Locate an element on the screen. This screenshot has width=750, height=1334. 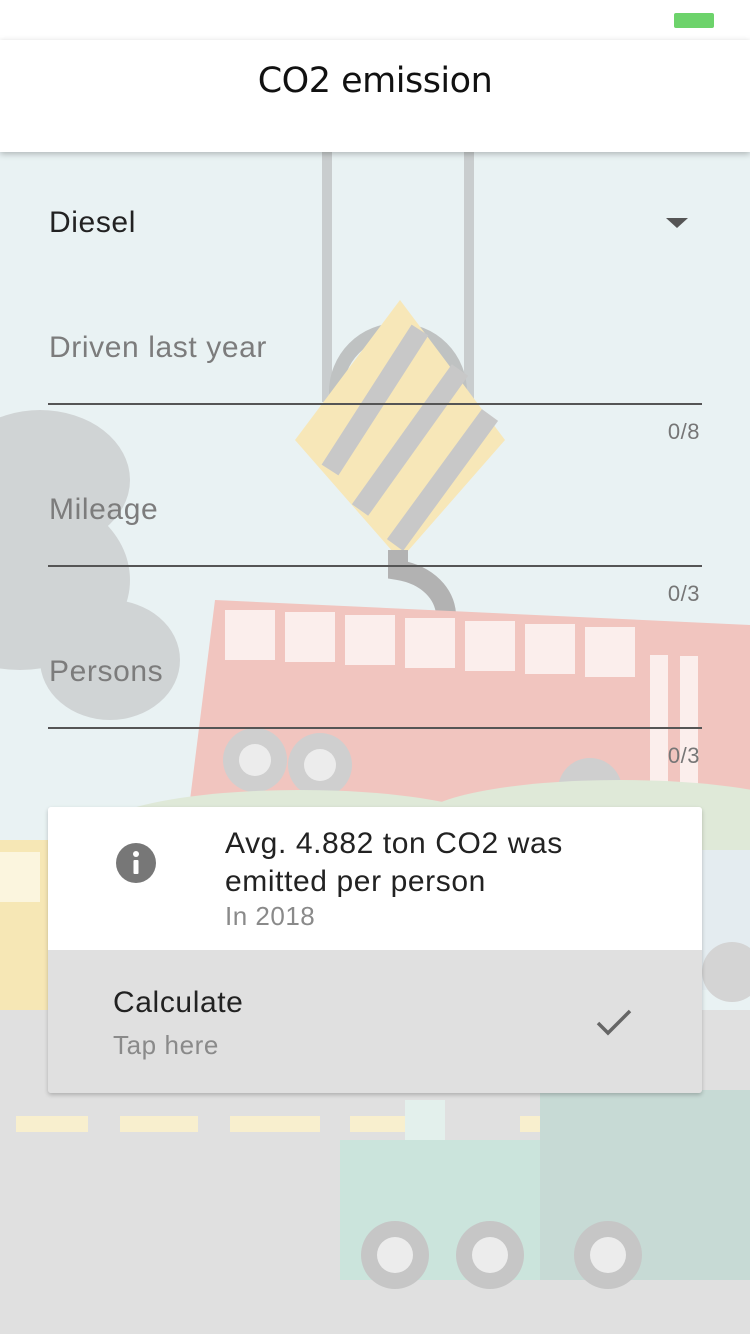
battery-indicator is located at coordinates (694, 20).